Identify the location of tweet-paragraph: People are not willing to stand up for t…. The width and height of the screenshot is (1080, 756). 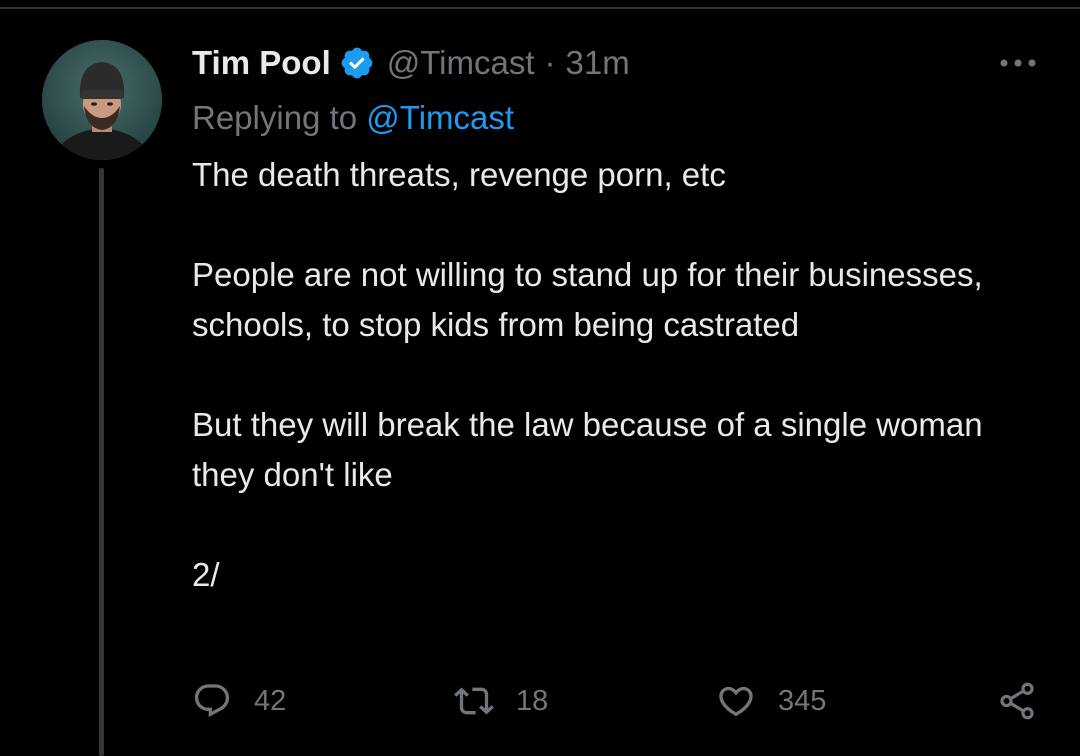
(587, 299).